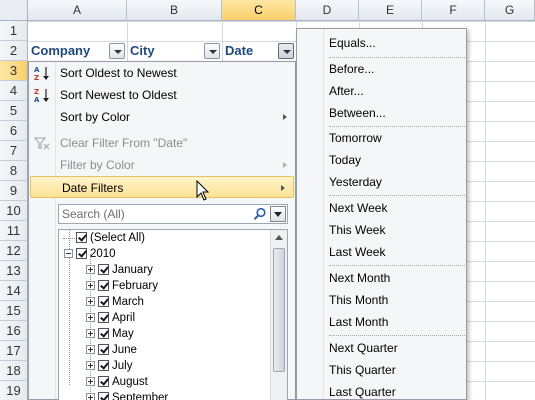 The image size is (535, 400). Describe the element at coordinates (162, 187) in the screenshot. I see `date-filters: Date Filters` at that location.